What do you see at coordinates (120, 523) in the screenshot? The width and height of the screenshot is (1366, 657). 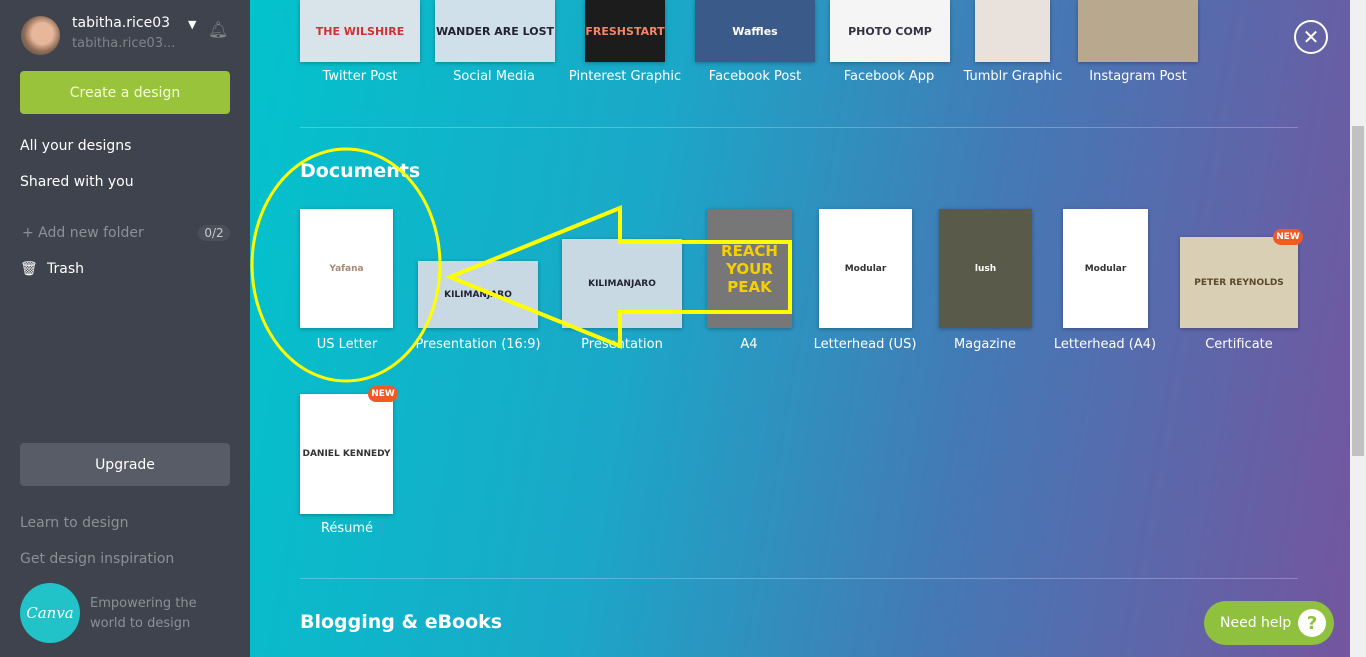 I see `learn-link: Learn to design` at bounding box center [120, 523].